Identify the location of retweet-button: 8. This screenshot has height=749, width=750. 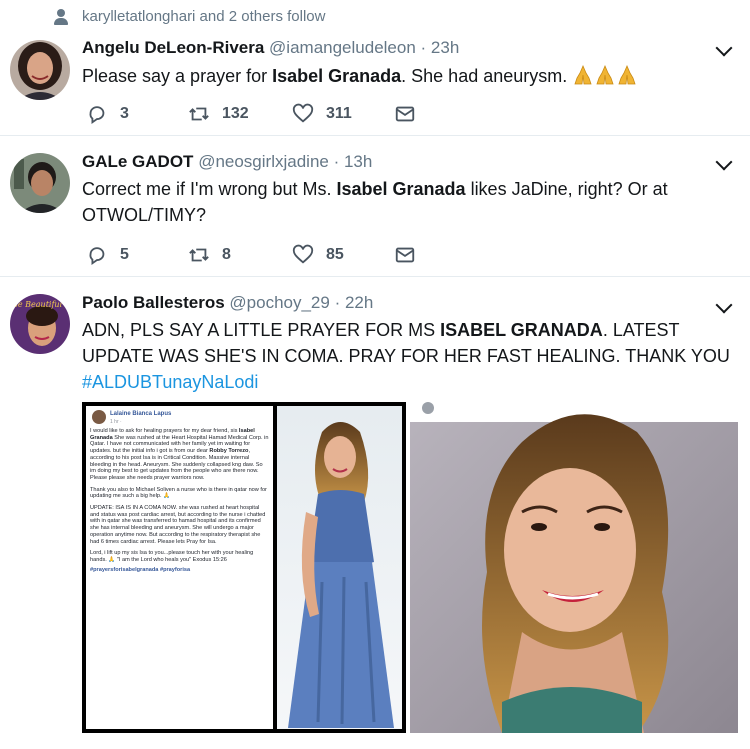
(209, 255).